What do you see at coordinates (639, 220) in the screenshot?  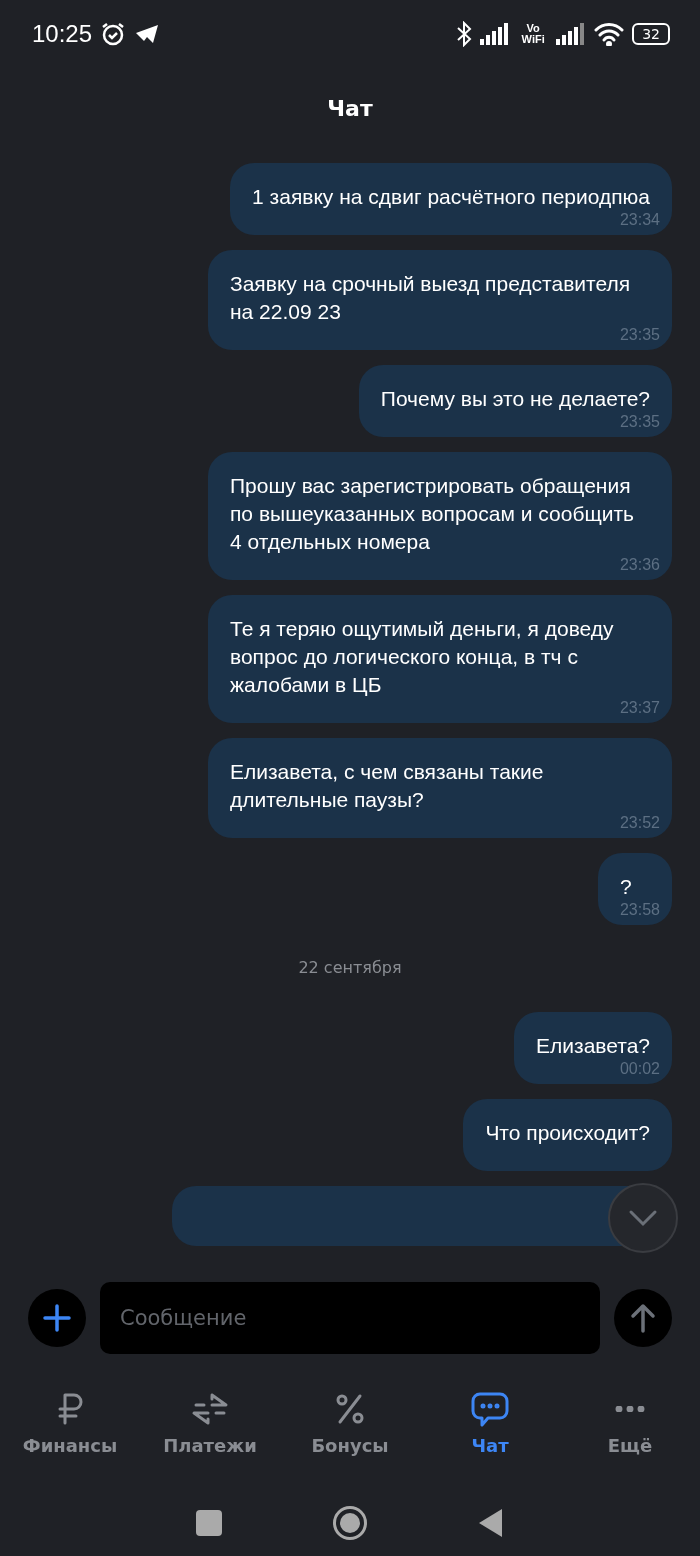 I see `message-time: 23:34` at bounding box center [639, 220].